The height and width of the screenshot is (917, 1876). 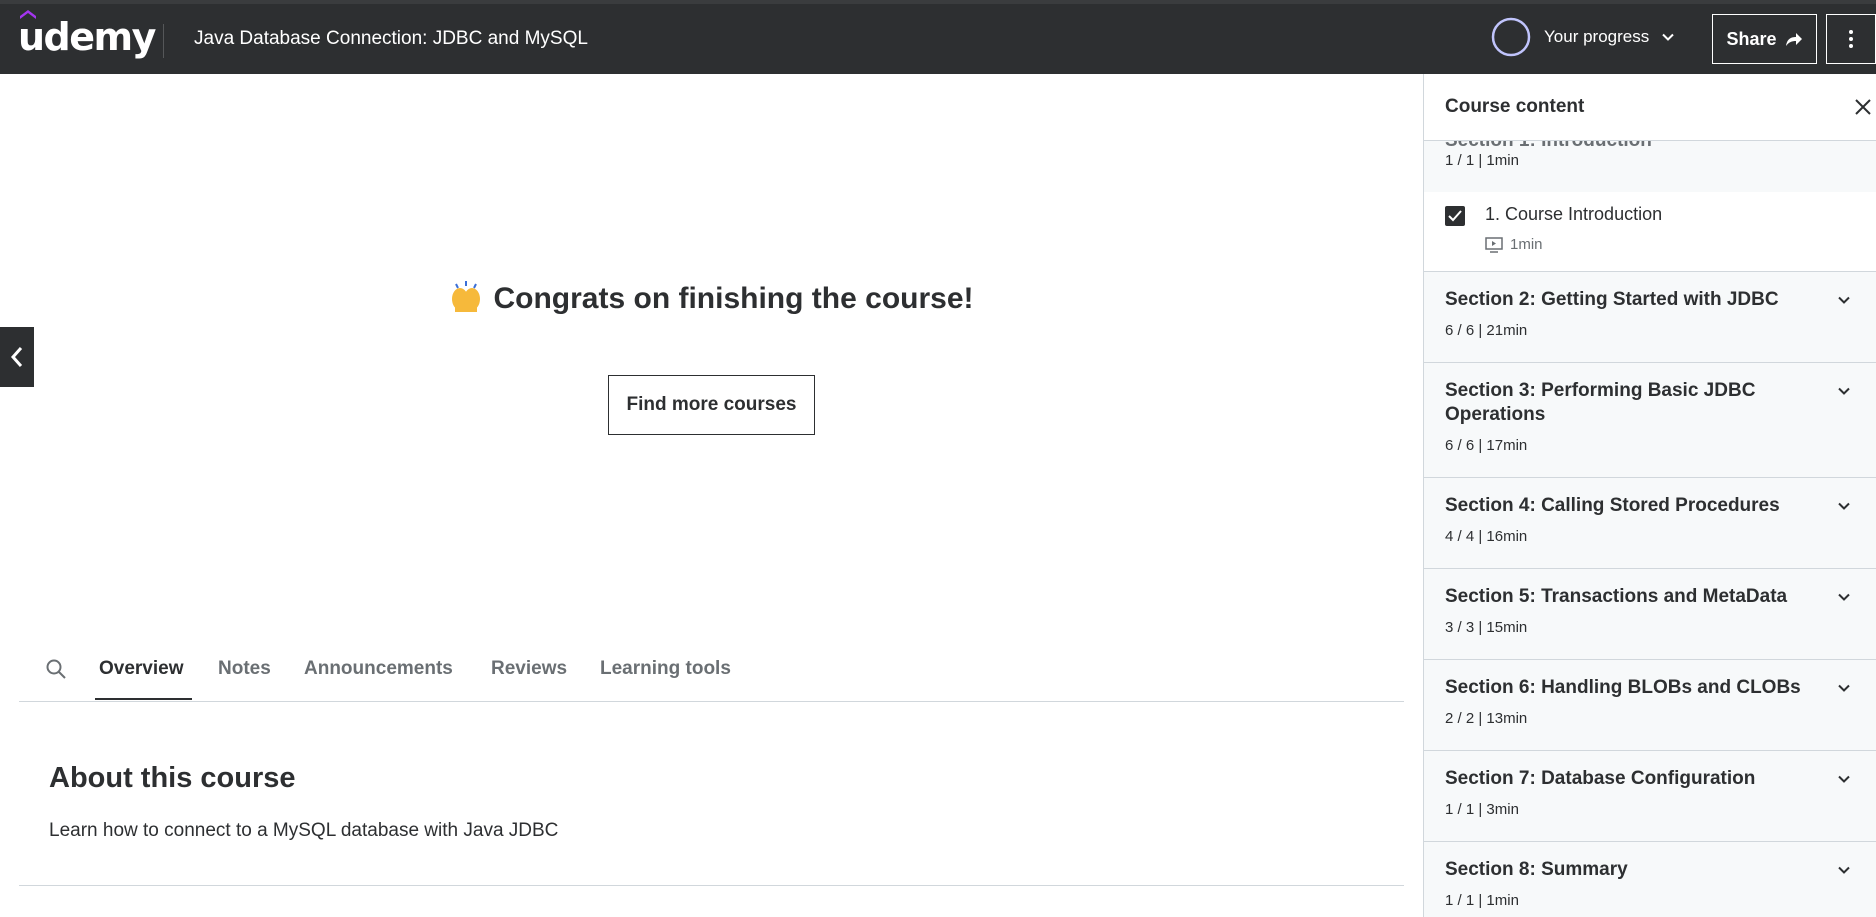 What do you see at coordinates (391, 39) in the screenshot?
I see `course-title-link: Java Database Connection: JDBC and MySQL` at bounding box center [391, 39].